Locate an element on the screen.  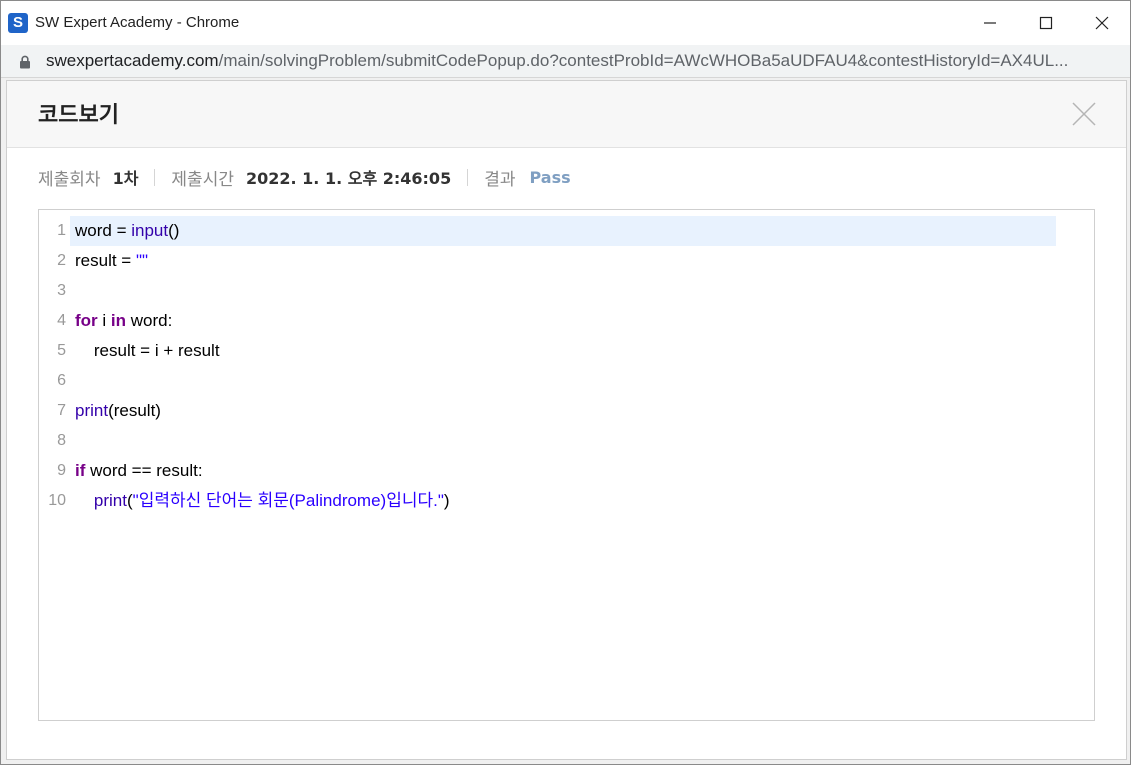
line-number: 9 is located at coordinates (61, 470).